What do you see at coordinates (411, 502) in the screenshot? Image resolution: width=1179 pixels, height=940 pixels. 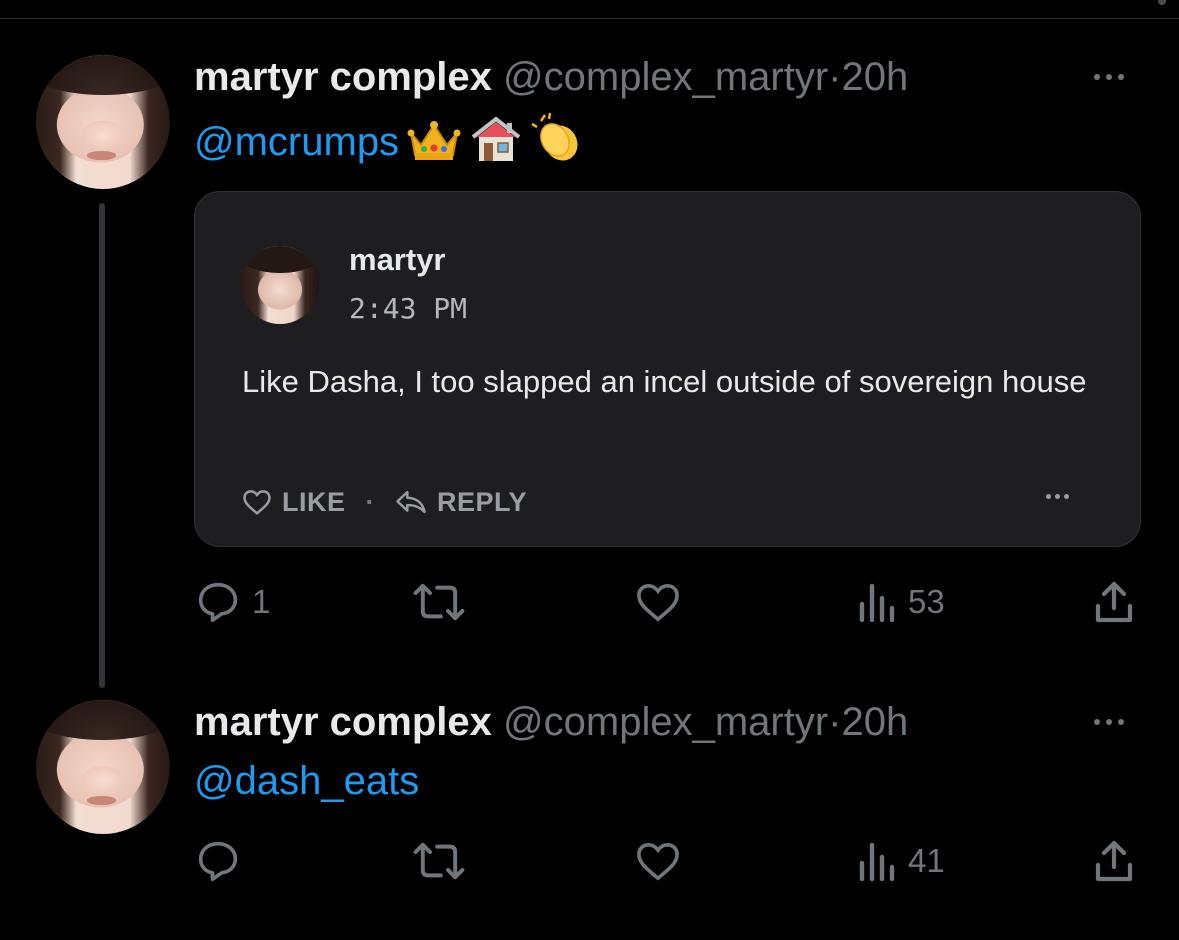 I see `reply-arrow-icon` at bounding box center [411, 502].